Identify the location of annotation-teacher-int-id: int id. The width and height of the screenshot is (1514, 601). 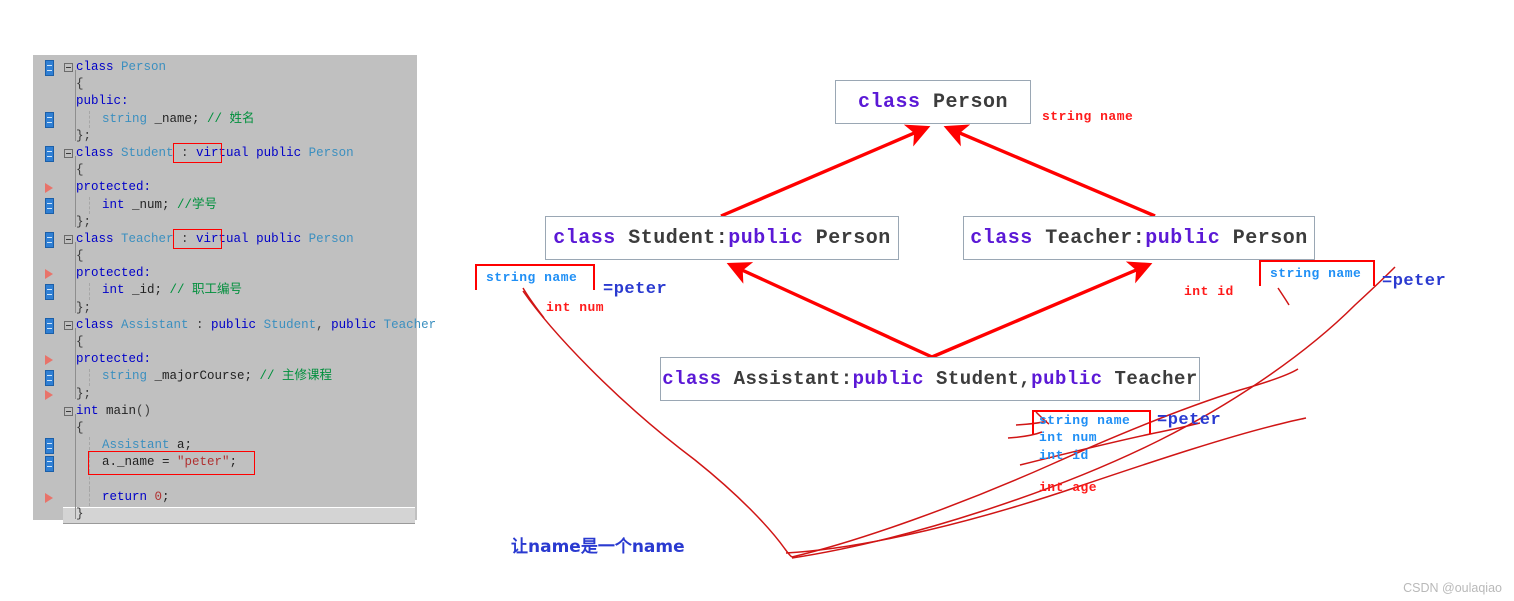
(1209, 291).